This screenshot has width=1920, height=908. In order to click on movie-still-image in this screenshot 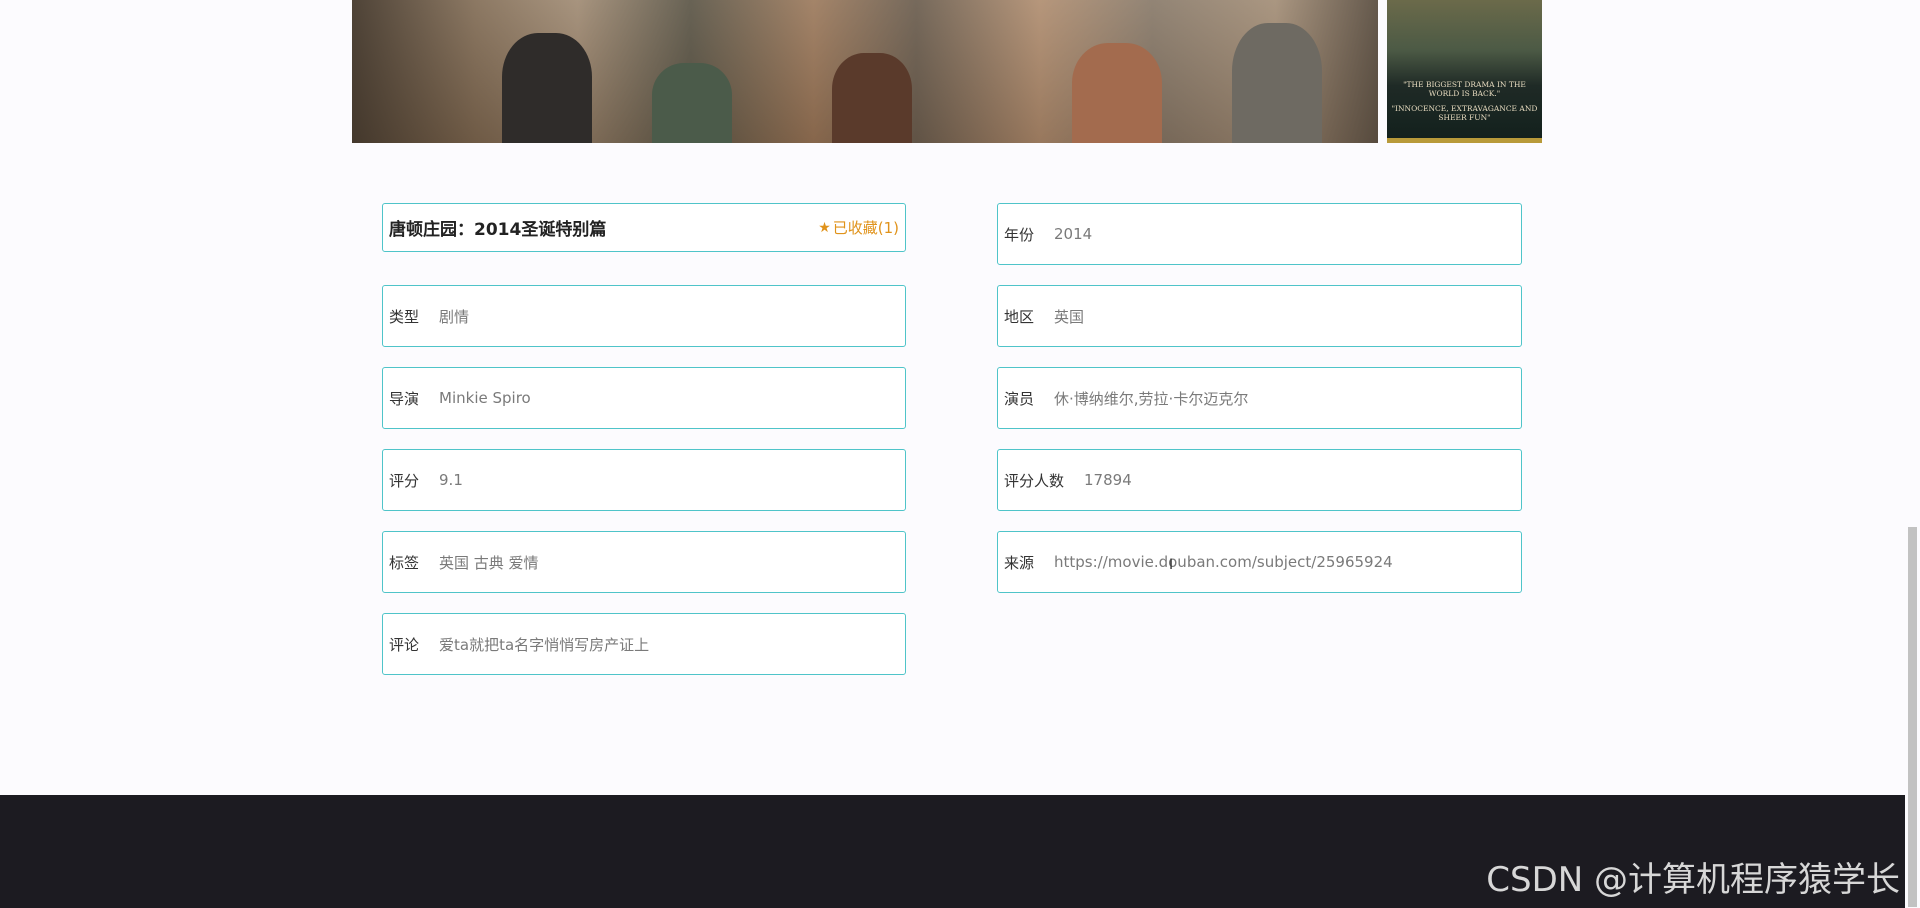, I will do `click(865, 71)`.